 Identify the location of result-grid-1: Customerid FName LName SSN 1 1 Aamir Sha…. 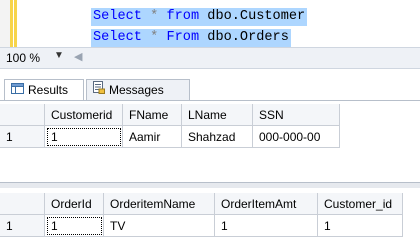
(170, 126).